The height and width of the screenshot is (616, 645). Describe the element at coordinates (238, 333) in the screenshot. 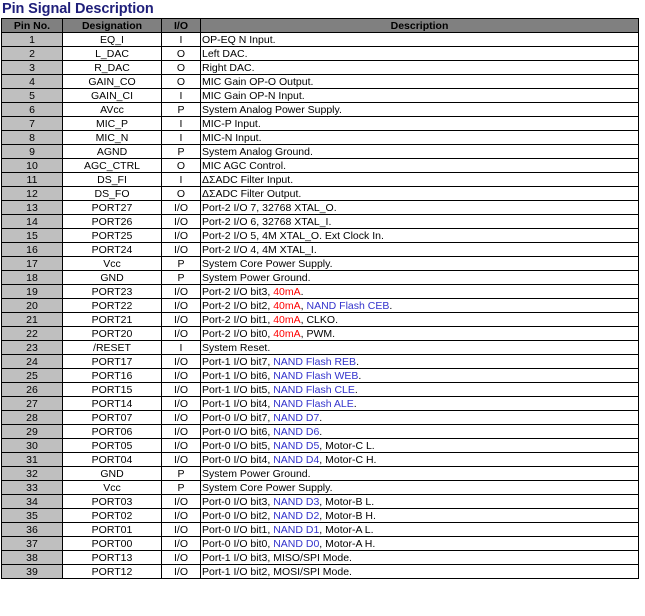

I see `description-text: Port-2 I/O bit0,` at that location.